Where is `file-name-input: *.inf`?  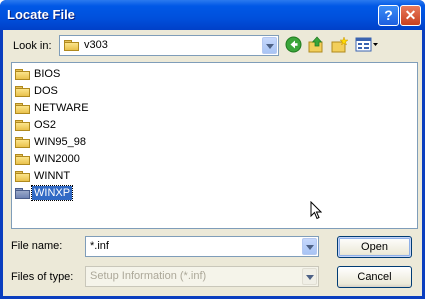
file-name-input: *.inf is located at coordinates (202, 246).